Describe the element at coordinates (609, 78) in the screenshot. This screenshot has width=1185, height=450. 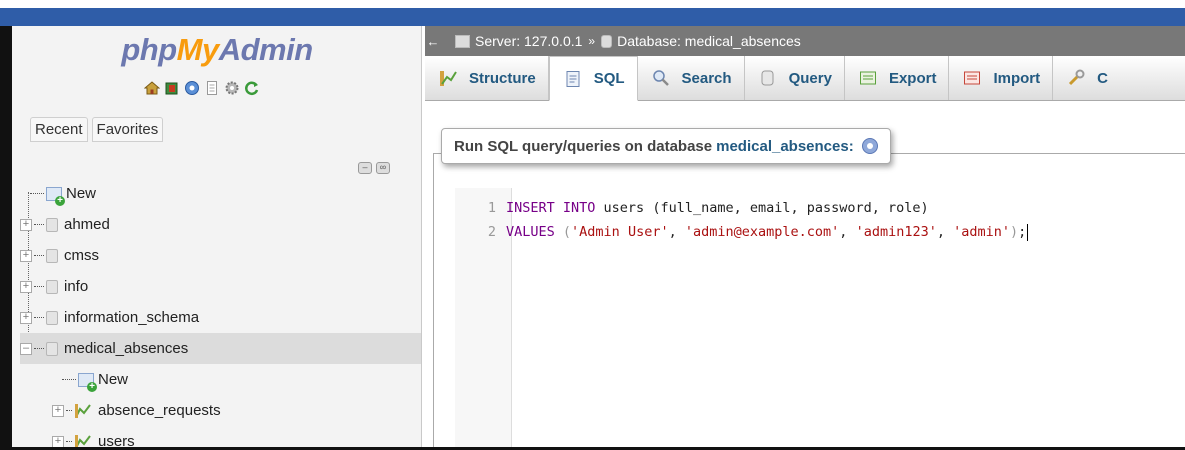
I see `tab-label: SQL` at that location.